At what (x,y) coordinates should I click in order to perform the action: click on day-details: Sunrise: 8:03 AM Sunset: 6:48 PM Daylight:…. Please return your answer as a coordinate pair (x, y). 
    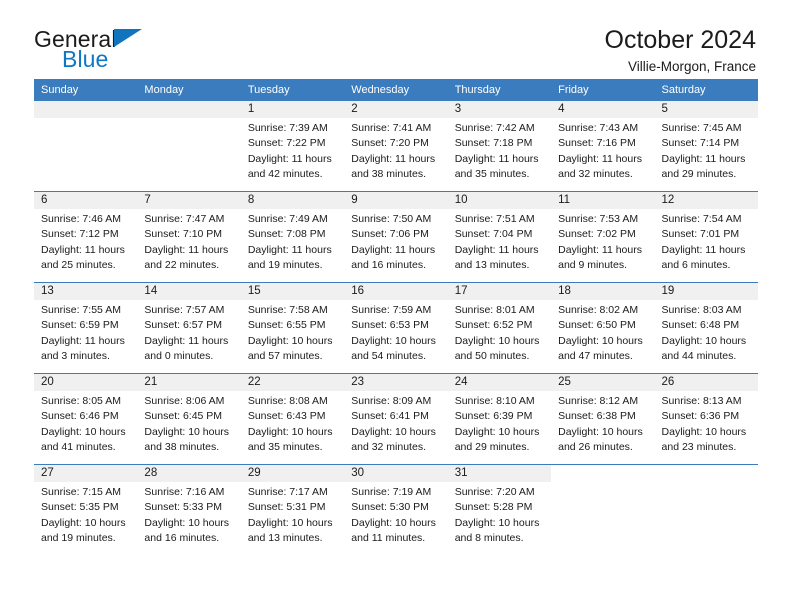
    Looking at the image, I should click on (706, 332).